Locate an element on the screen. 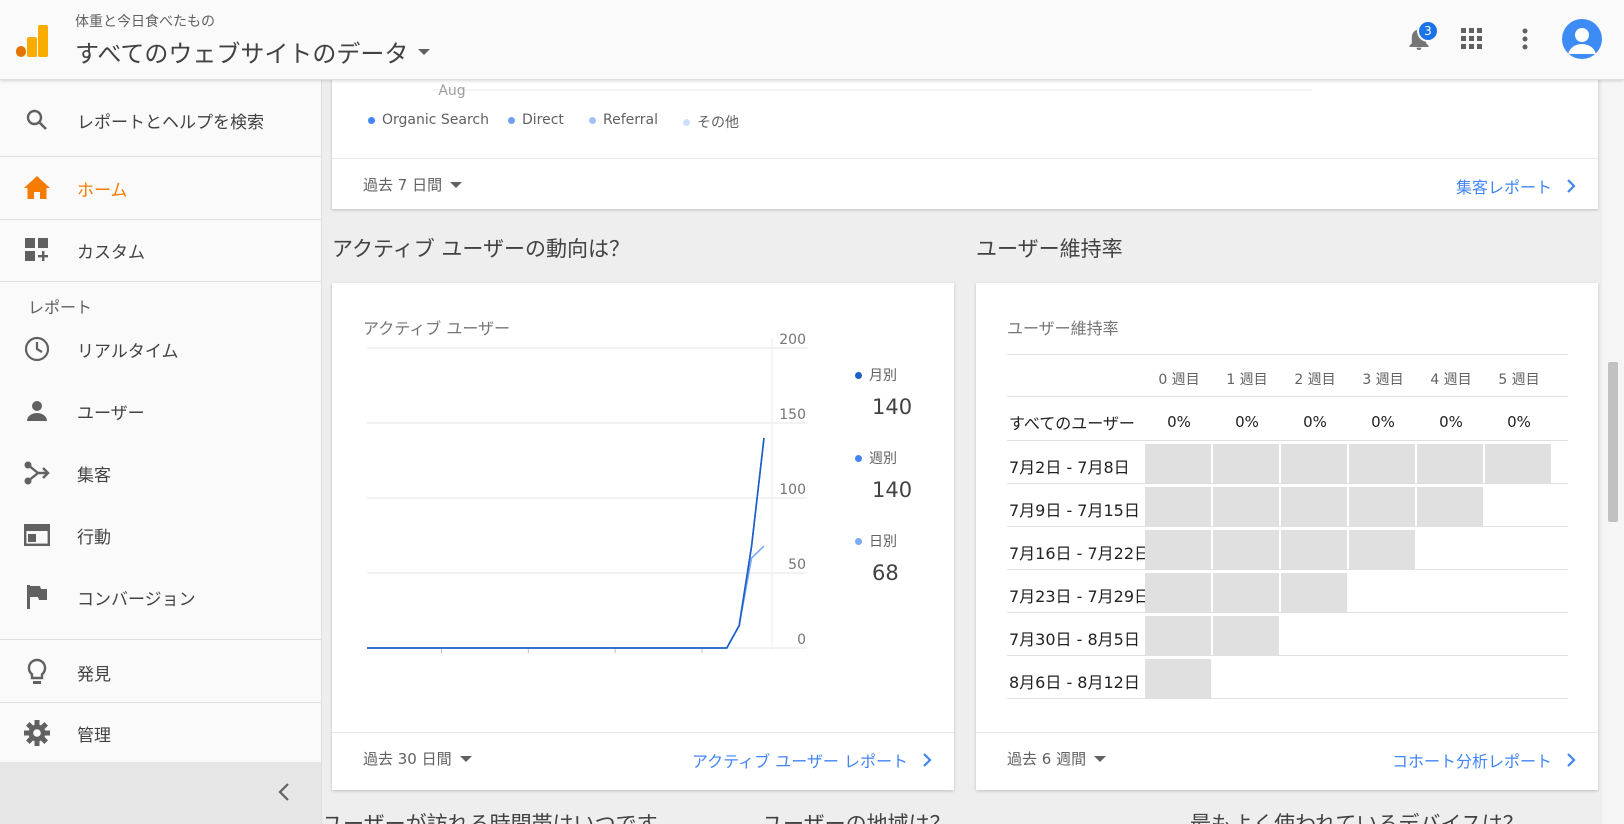  property-selector: すべてのウェブサイトのデータ is located at coordinates (253, 51).